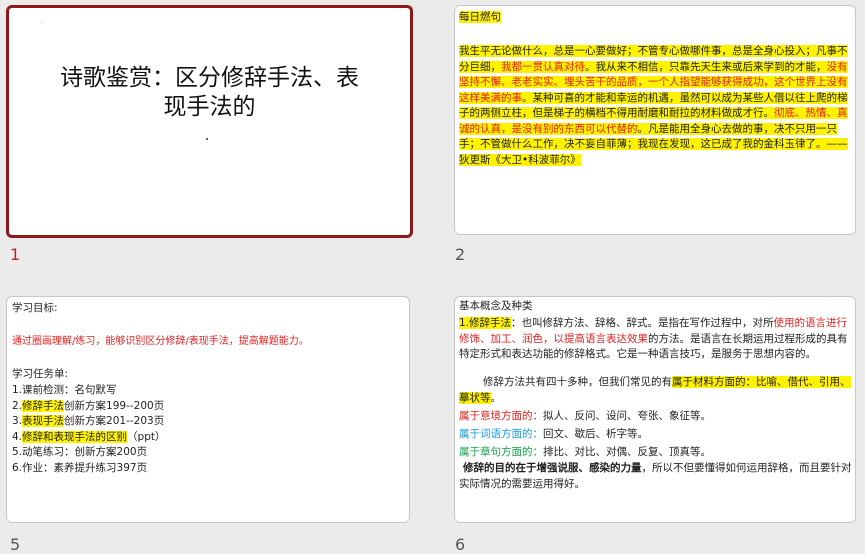 Image resolution: width=865 pixels, height=554 pixels. Describe the element at coordinates (207, 453) in the screenshot. I see `task-item: 5.动笔练习：创新方案200页` at that location.